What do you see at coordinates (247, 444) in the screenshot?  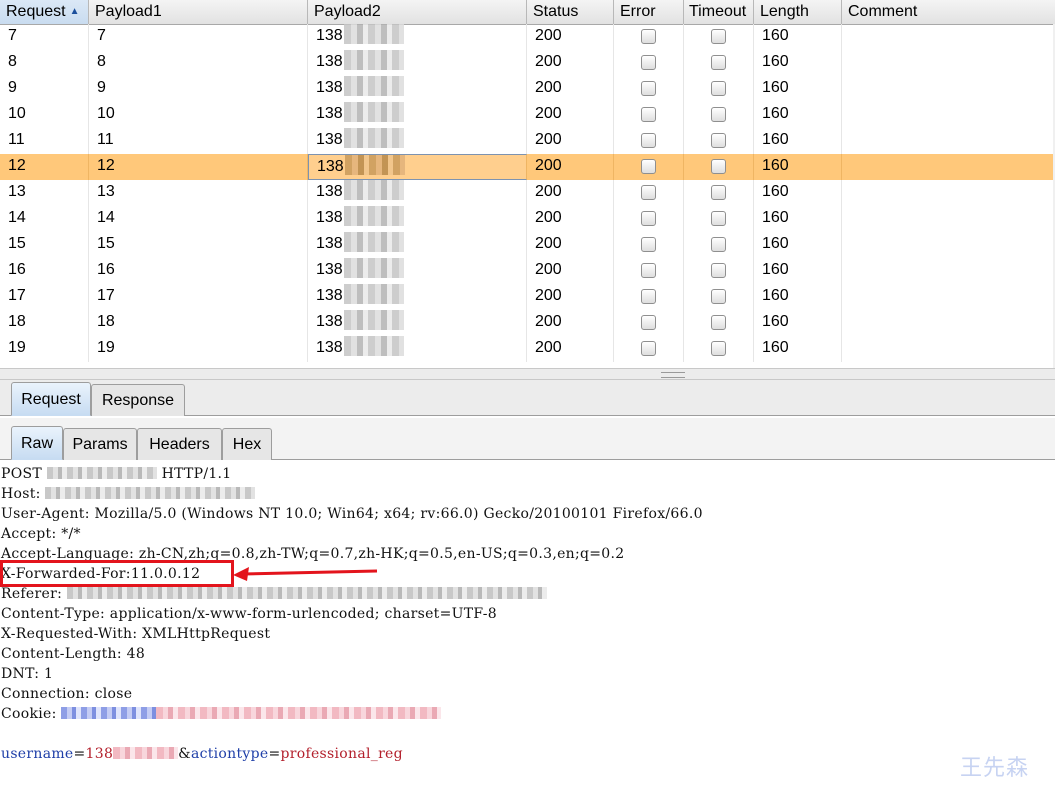 I see `tab-hex: Hex` at bounding box center [247, 444].